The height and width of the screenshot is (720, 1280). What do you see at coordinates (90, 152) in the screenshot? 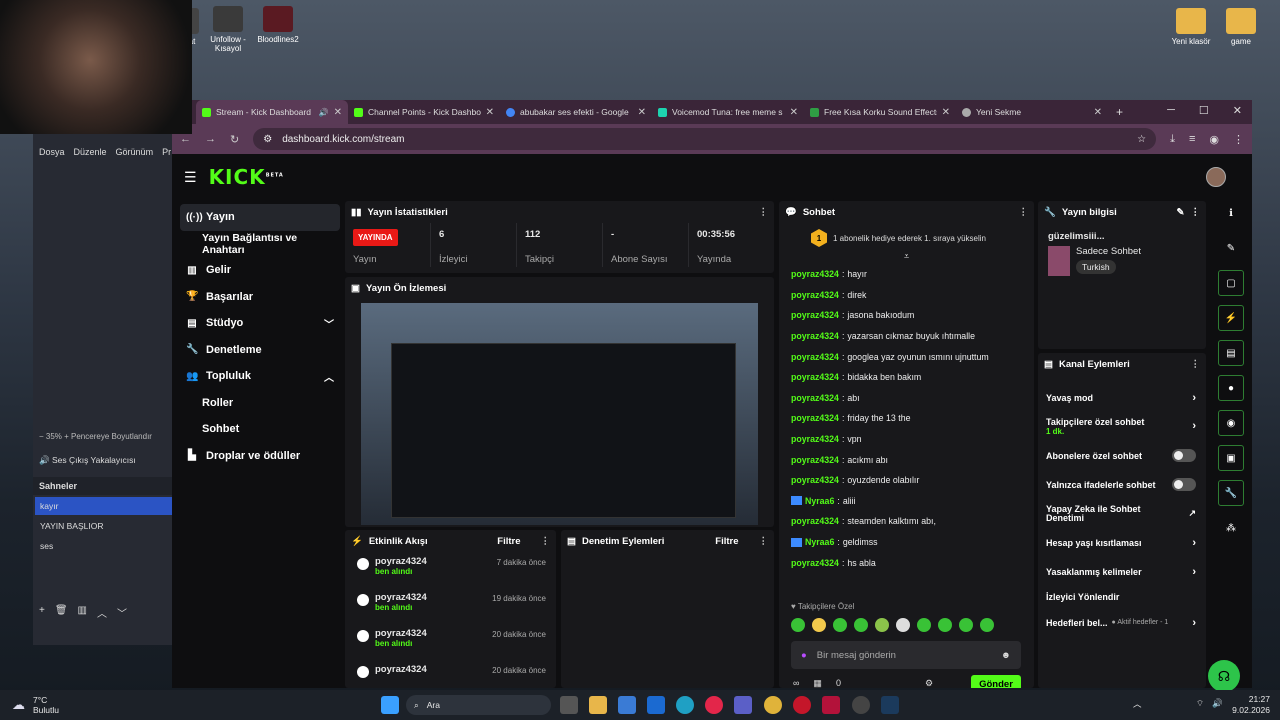
I see `obs-menu-edit: Düzenle` at bounding box center [90, 152].